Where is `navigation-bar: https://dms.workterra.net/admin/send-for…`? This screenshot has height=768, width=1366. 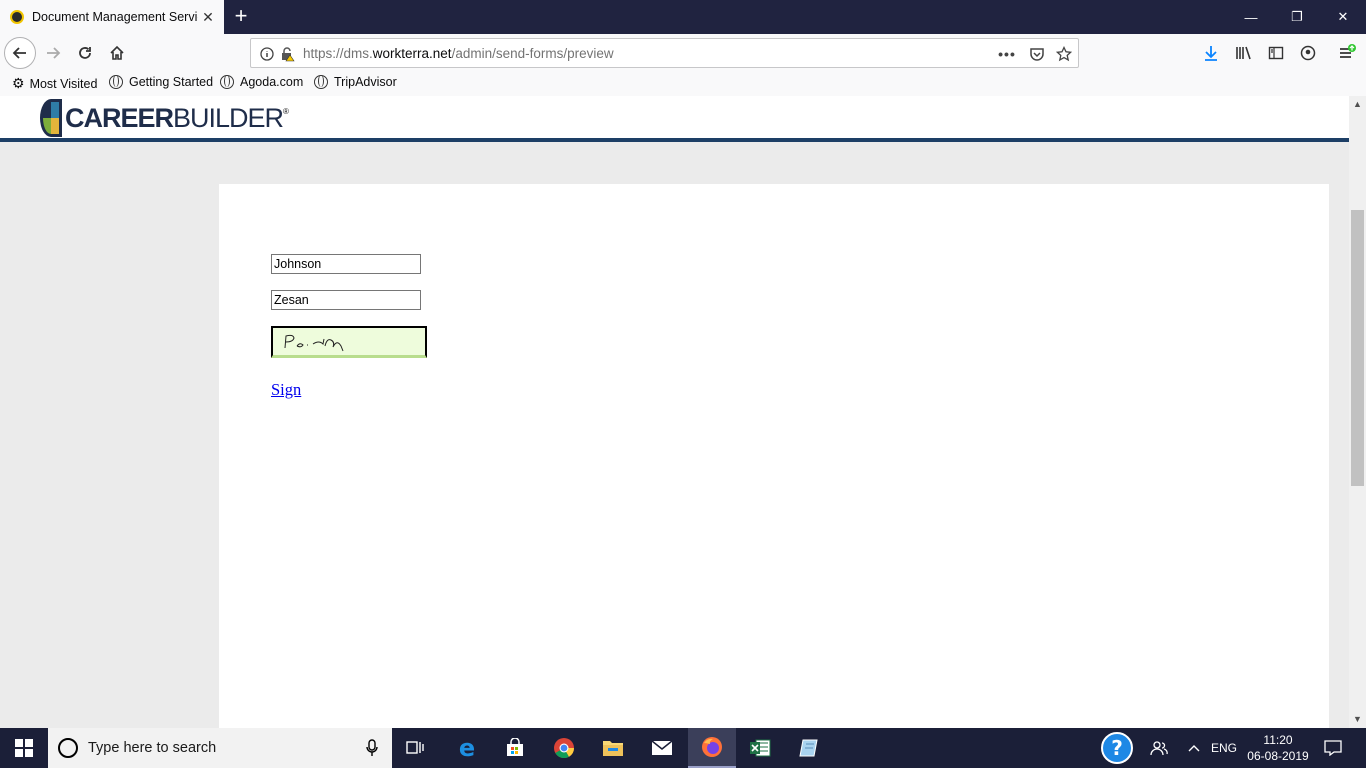 navigation-bar: https://dms.workterra.net/admin/send-for… is located at coordinates (683, 53).